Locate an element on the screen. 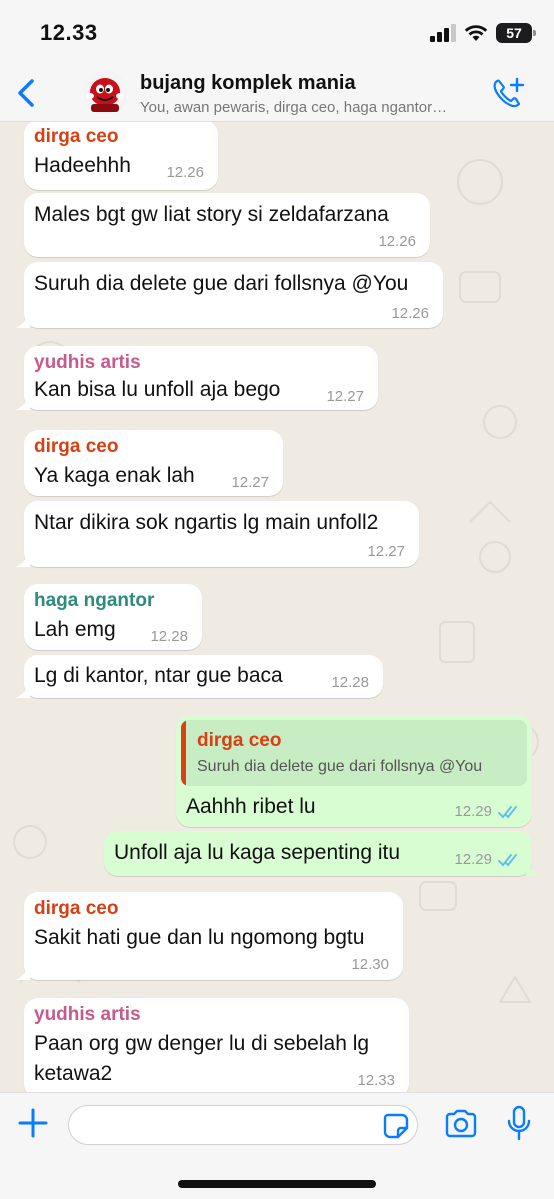  status-bar: 12.33 57 is located at coordinates (277, 32).